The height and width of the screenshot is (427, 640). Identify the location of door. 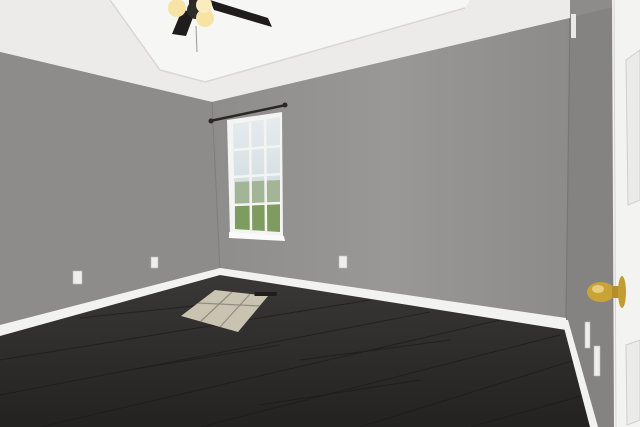
(626, 213).